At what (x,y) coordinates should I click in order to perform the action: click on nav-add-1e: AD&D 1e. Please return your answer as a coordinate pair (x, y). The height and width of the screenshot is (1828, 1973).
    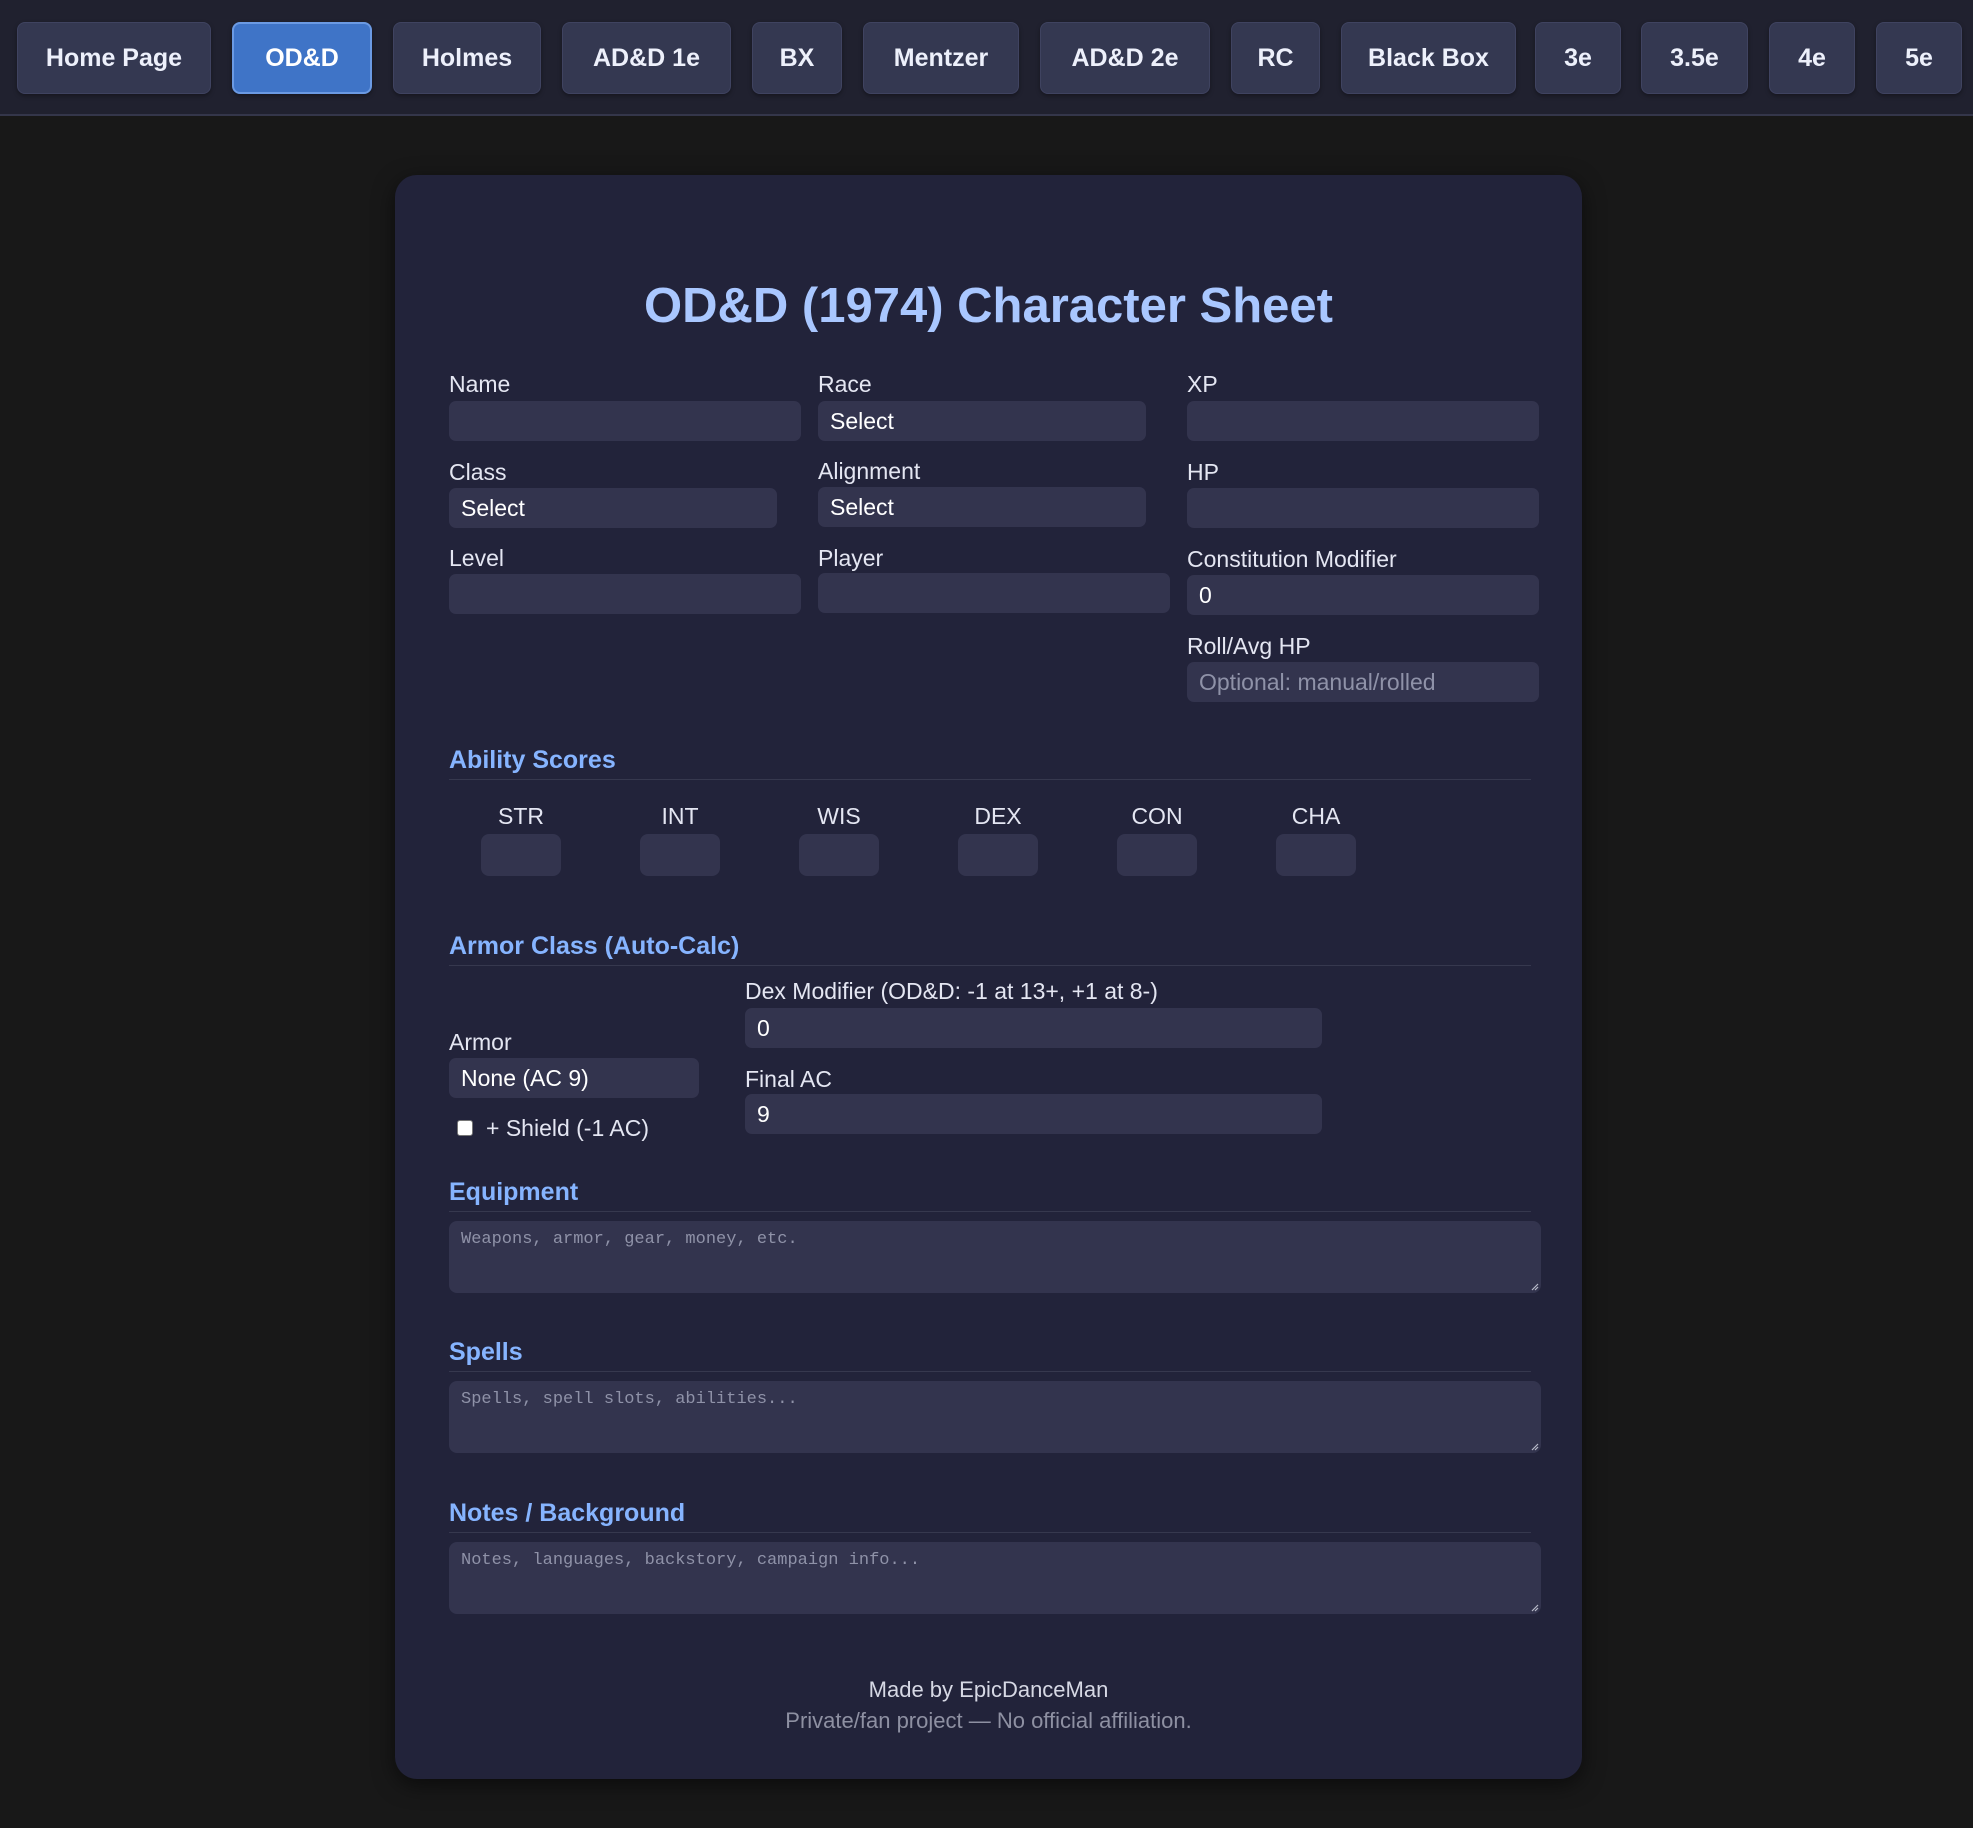
    Looking at the image, I should click on (646, 58).